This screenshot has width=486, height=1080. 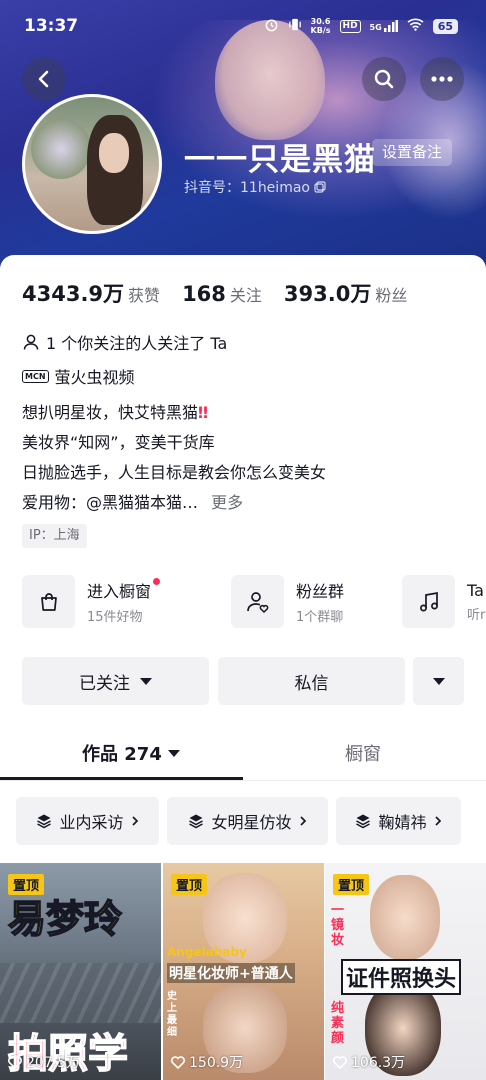 I want to click on followed-button: 已关注, so click(x=115, y=681).